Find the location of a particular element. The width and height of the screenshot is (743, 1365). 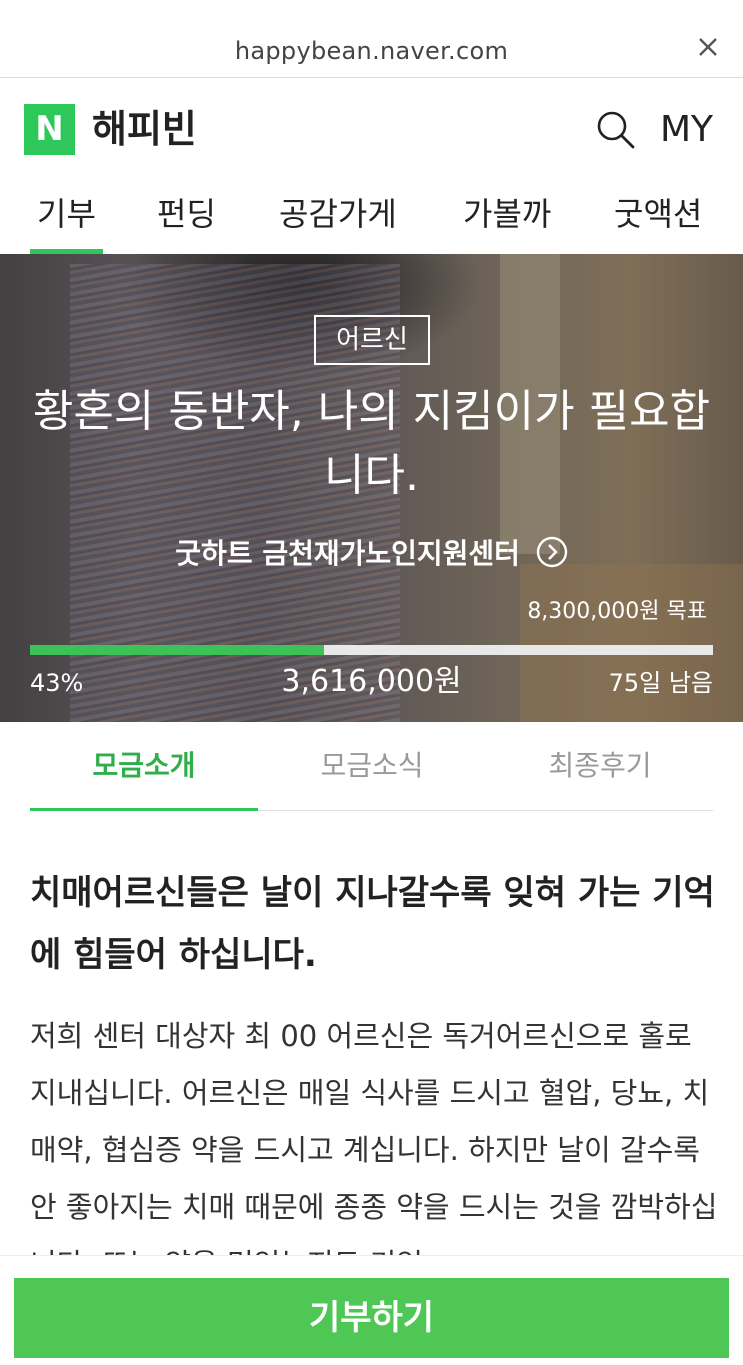

browser-url-bar: happybean.naver.com is located at coordinates (371, 39).